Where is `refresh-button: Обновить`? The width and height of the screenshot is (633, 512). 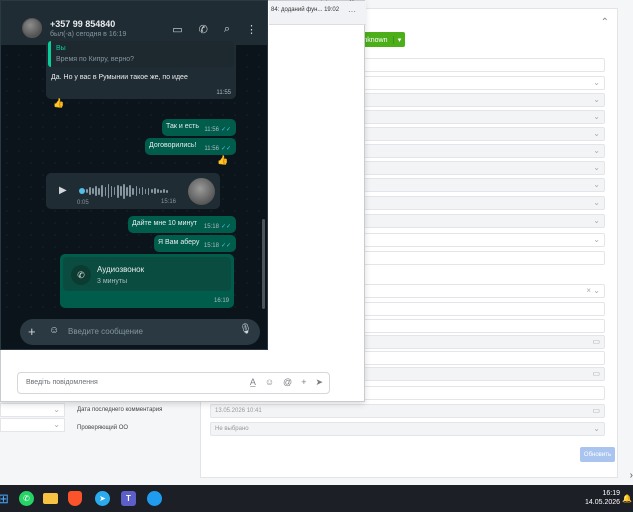 refresh-button: Обновить is located at coordinates (597, 454).